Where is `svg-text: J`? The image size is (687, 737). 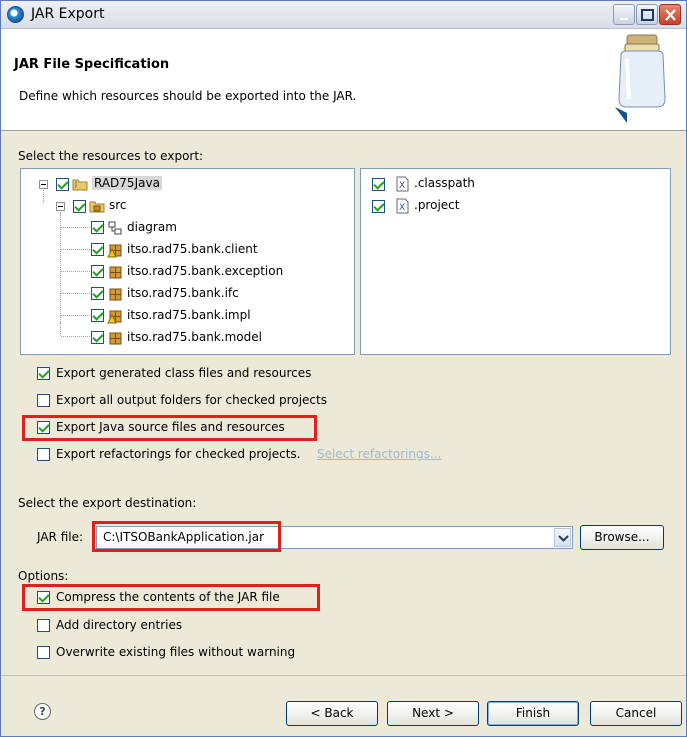
svg-text: J is located at coordinates (75, 184).